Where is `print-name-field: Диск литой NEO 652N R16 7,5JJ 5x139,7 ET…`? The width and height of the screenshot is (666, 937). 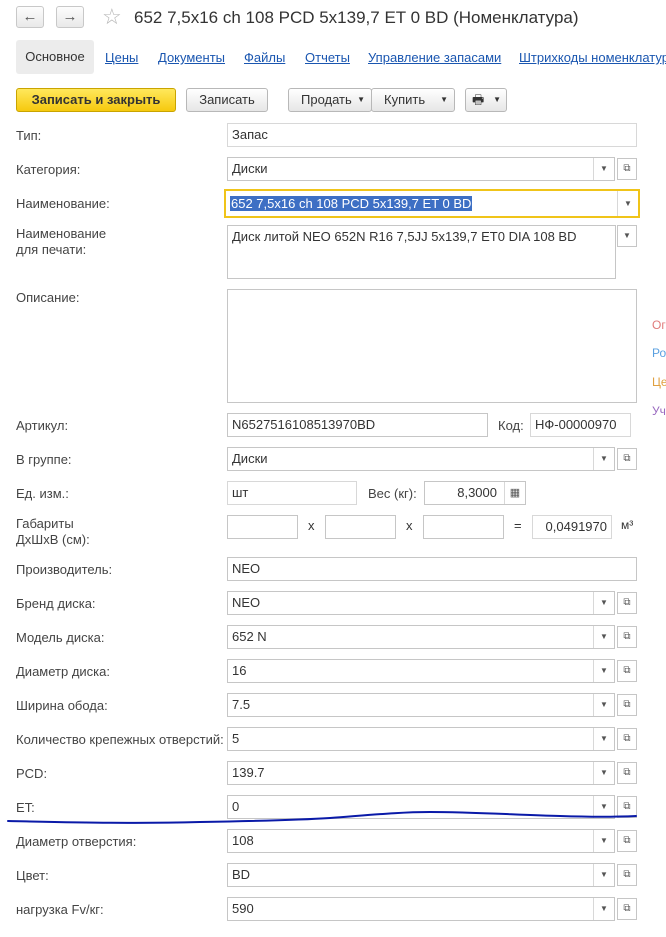
print-name-field: Диск литой NEO 652N R16 7,5JJ 5x139,7 ET… is located at coordinates (421, 252).